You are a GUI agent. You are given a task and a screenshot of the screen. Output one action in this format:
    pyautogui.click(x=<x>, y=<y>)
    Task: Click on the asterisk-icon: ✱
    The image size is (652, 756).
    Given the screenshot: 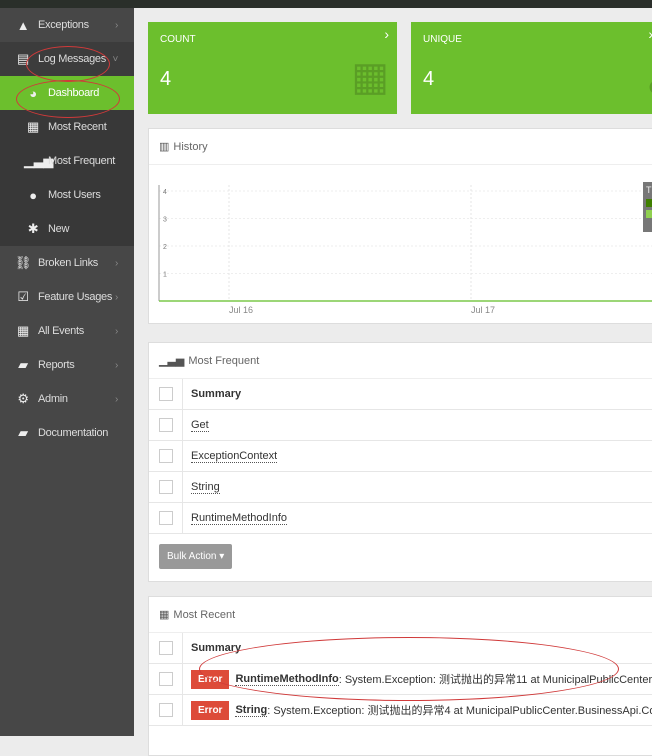 What is the action you would take?
    pyautogui.click(x=33, y=228)
    